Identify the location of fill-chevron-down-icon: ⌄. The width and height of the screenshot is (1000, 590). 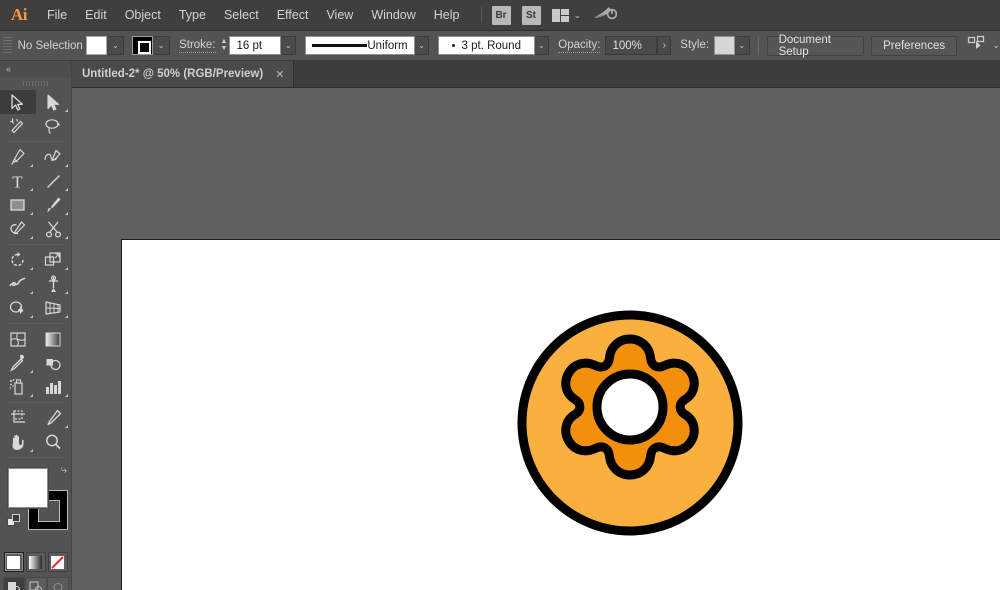
(116, 45).